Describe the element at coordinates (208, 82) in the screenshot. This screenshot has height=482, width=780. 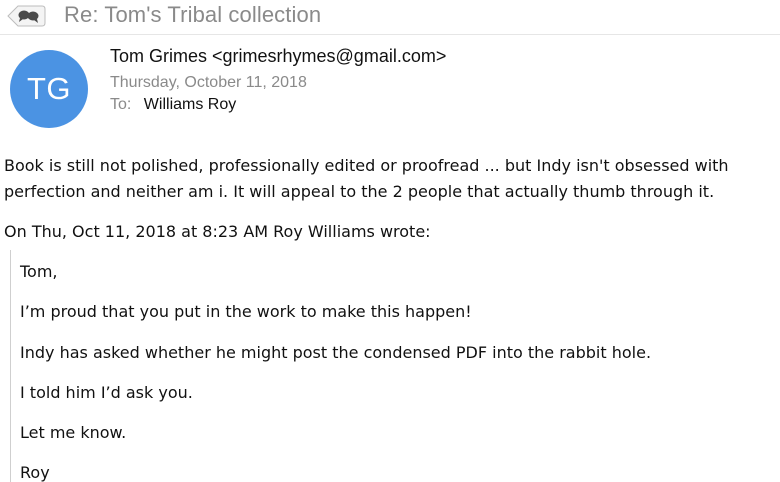
I see `message-date: Thursday, October 11, 2018` at that location.